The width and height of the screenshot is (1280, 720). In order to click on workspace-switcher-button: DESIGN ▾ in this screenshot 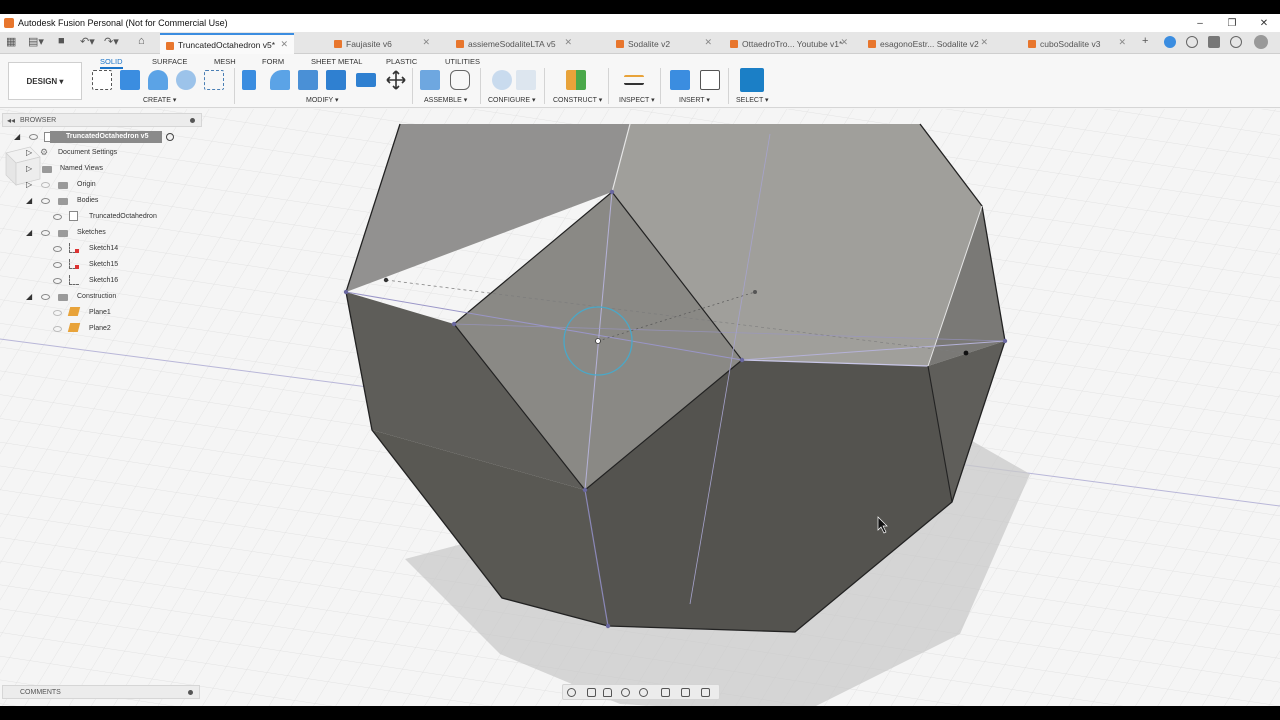, I will do `click(45, 81)`.